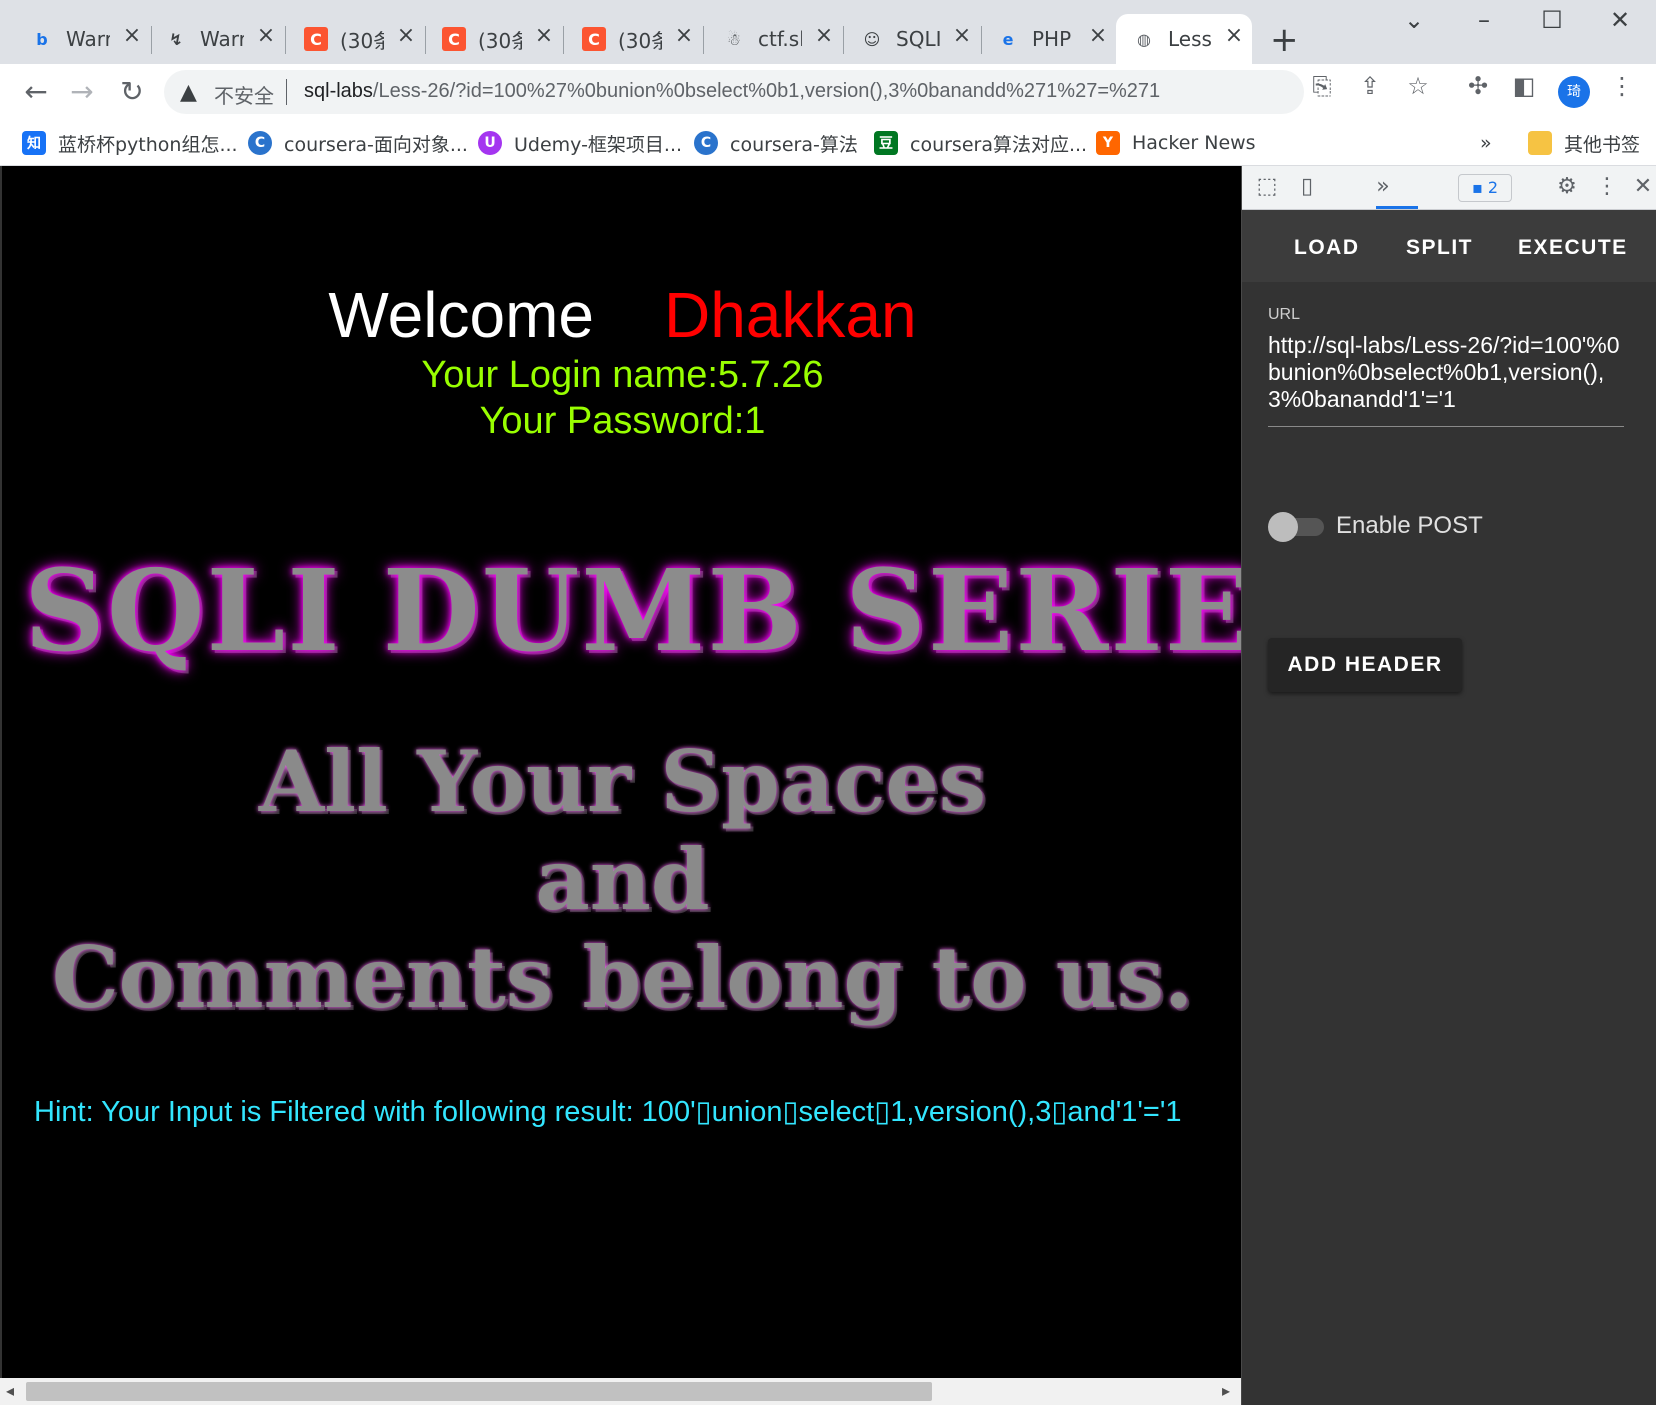 The image size is (1656, 1405). What do you see at coordinates (622, 421) in the screenshot?
I see `password-text: Your Password:1` at bounding box center [622, 421].